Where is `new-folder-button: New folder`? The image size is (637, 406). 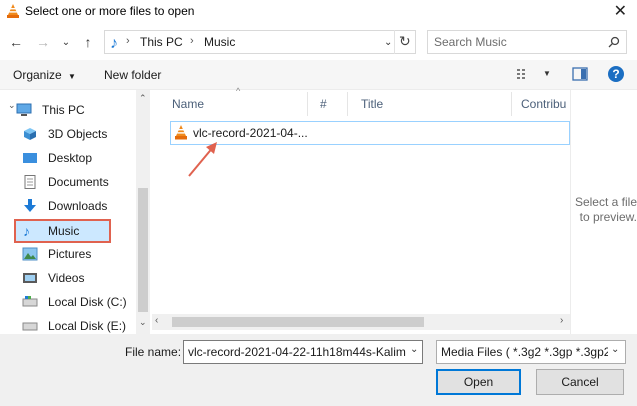
new-folder-button: New folder is located at coordinates (132, 75).